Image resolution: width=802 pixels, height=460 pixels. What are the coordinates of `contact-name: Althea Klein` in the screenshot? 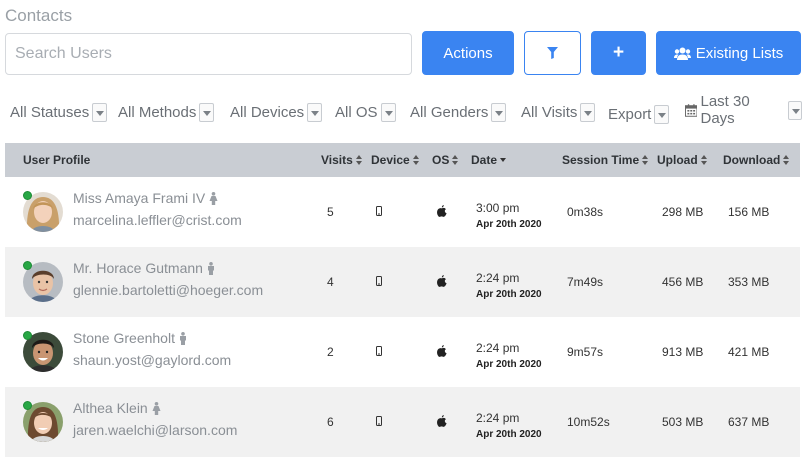 It's located at (117, 408).